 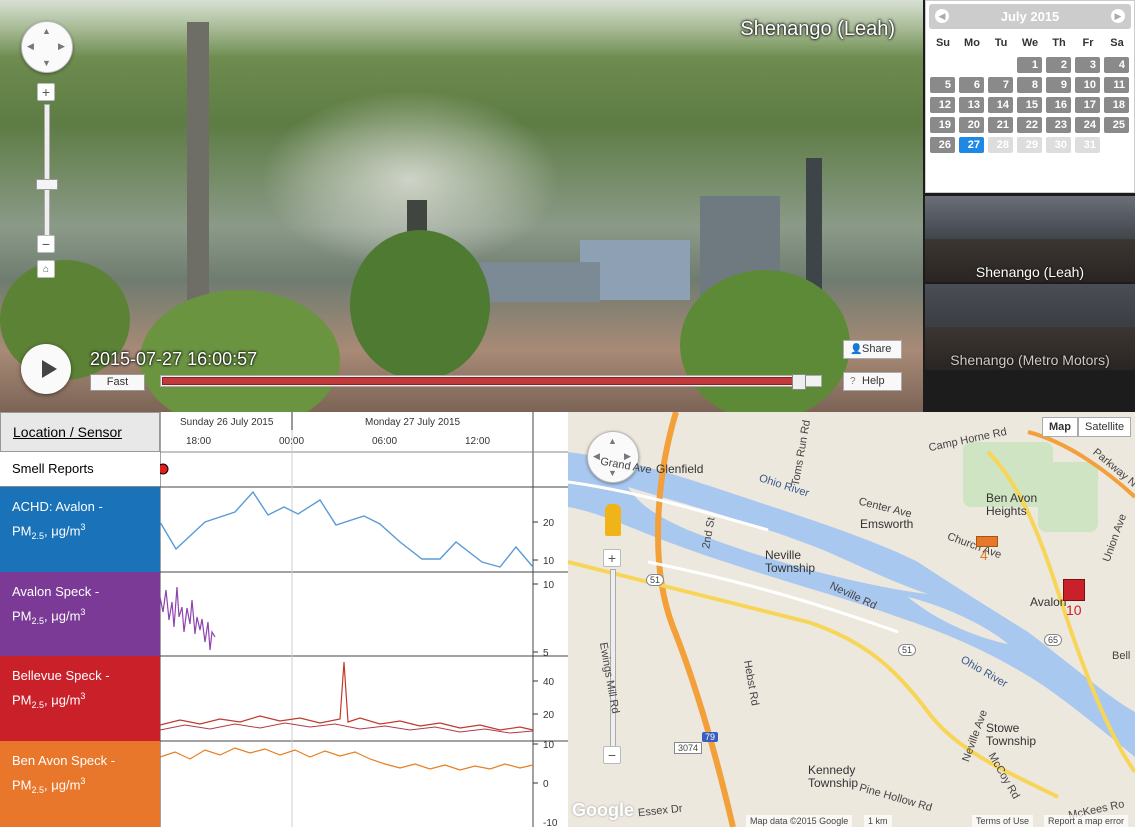 What do you see at coordinates (971, 125) in the screenshot?
I see `calendar-day: 20` at bounding box center [971, 125].